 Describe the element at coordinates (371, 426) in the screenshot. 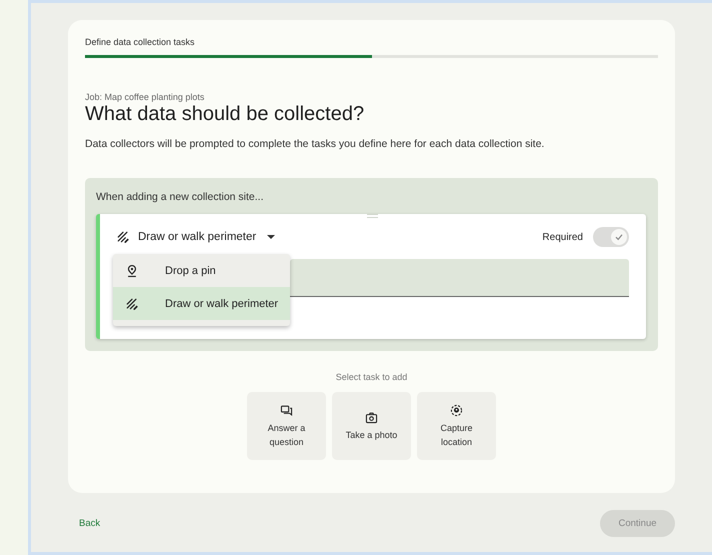

I see `task-option: Take a photo` at that location.